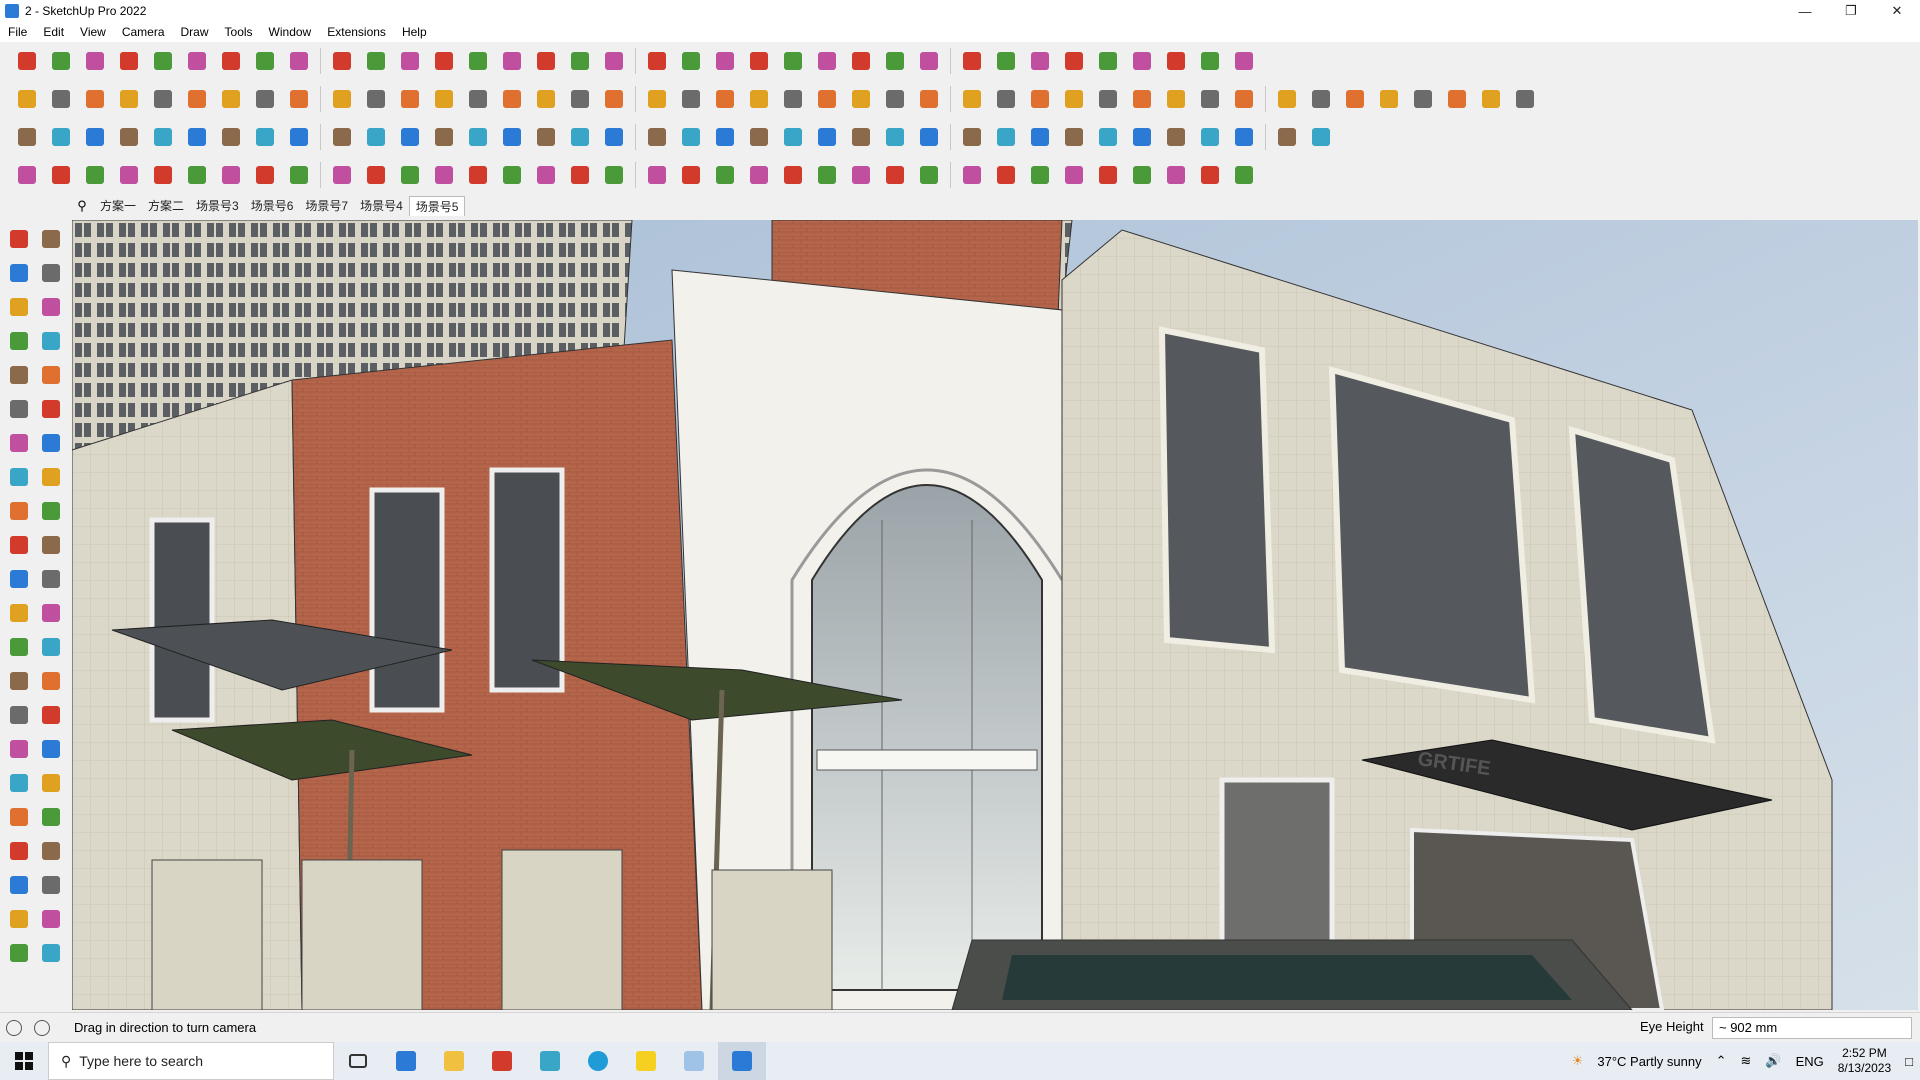  I want to click on help-icon, so click(42, 1028).